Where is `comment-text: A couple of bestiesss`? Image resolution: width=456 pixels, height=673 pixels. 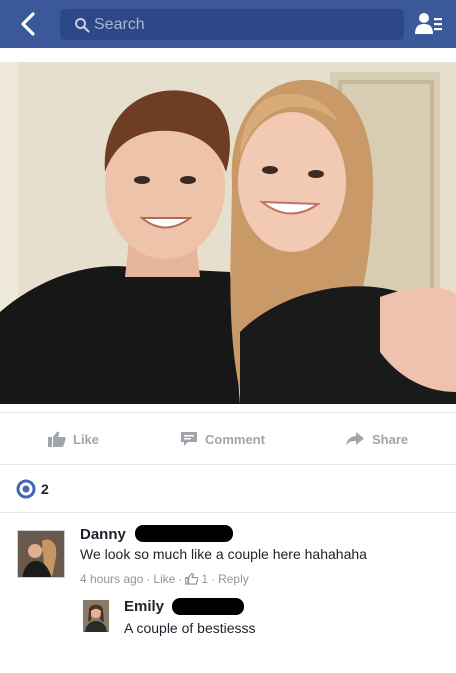
comment-text: A couple of bestiesss is located at coordinates (190, 628).